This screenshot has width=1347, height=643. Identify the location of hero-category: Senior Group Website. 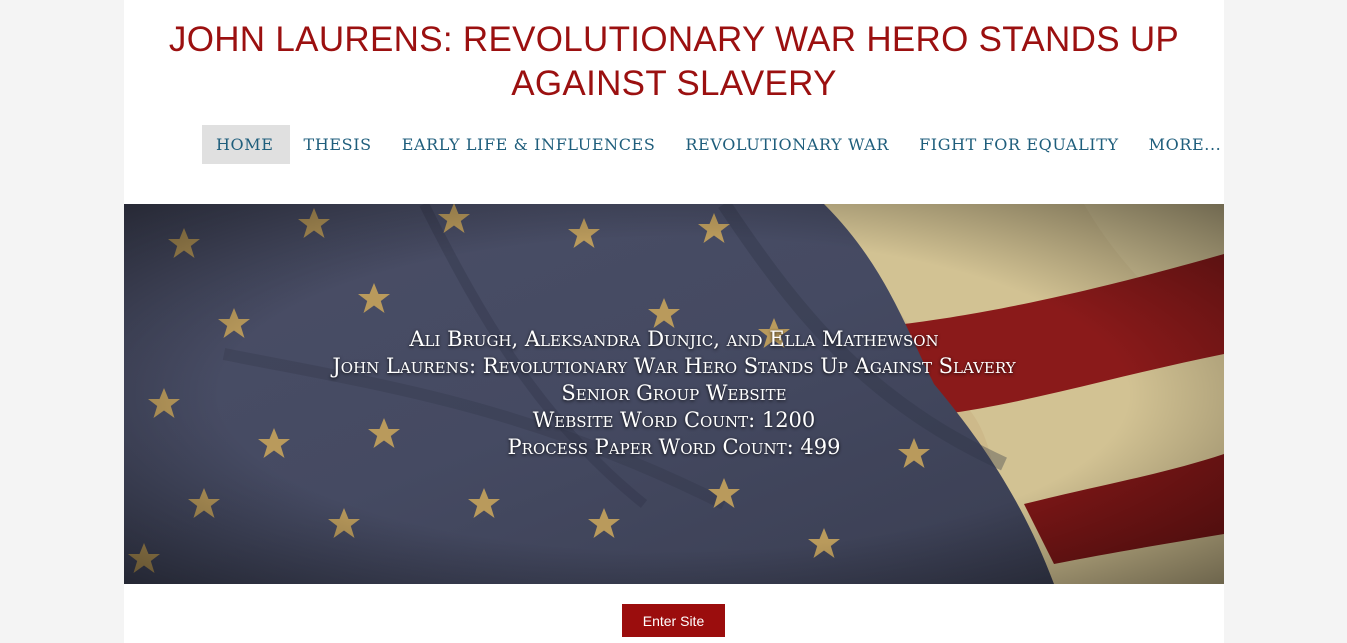
(674, 393).